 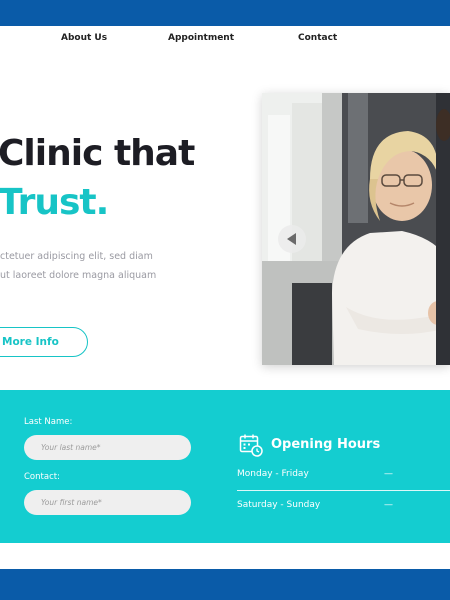 What do you see at coordinates (201, 38) in the screenshot?
I see `nav-appointment: Appointment` at bounding box center [201, 38].